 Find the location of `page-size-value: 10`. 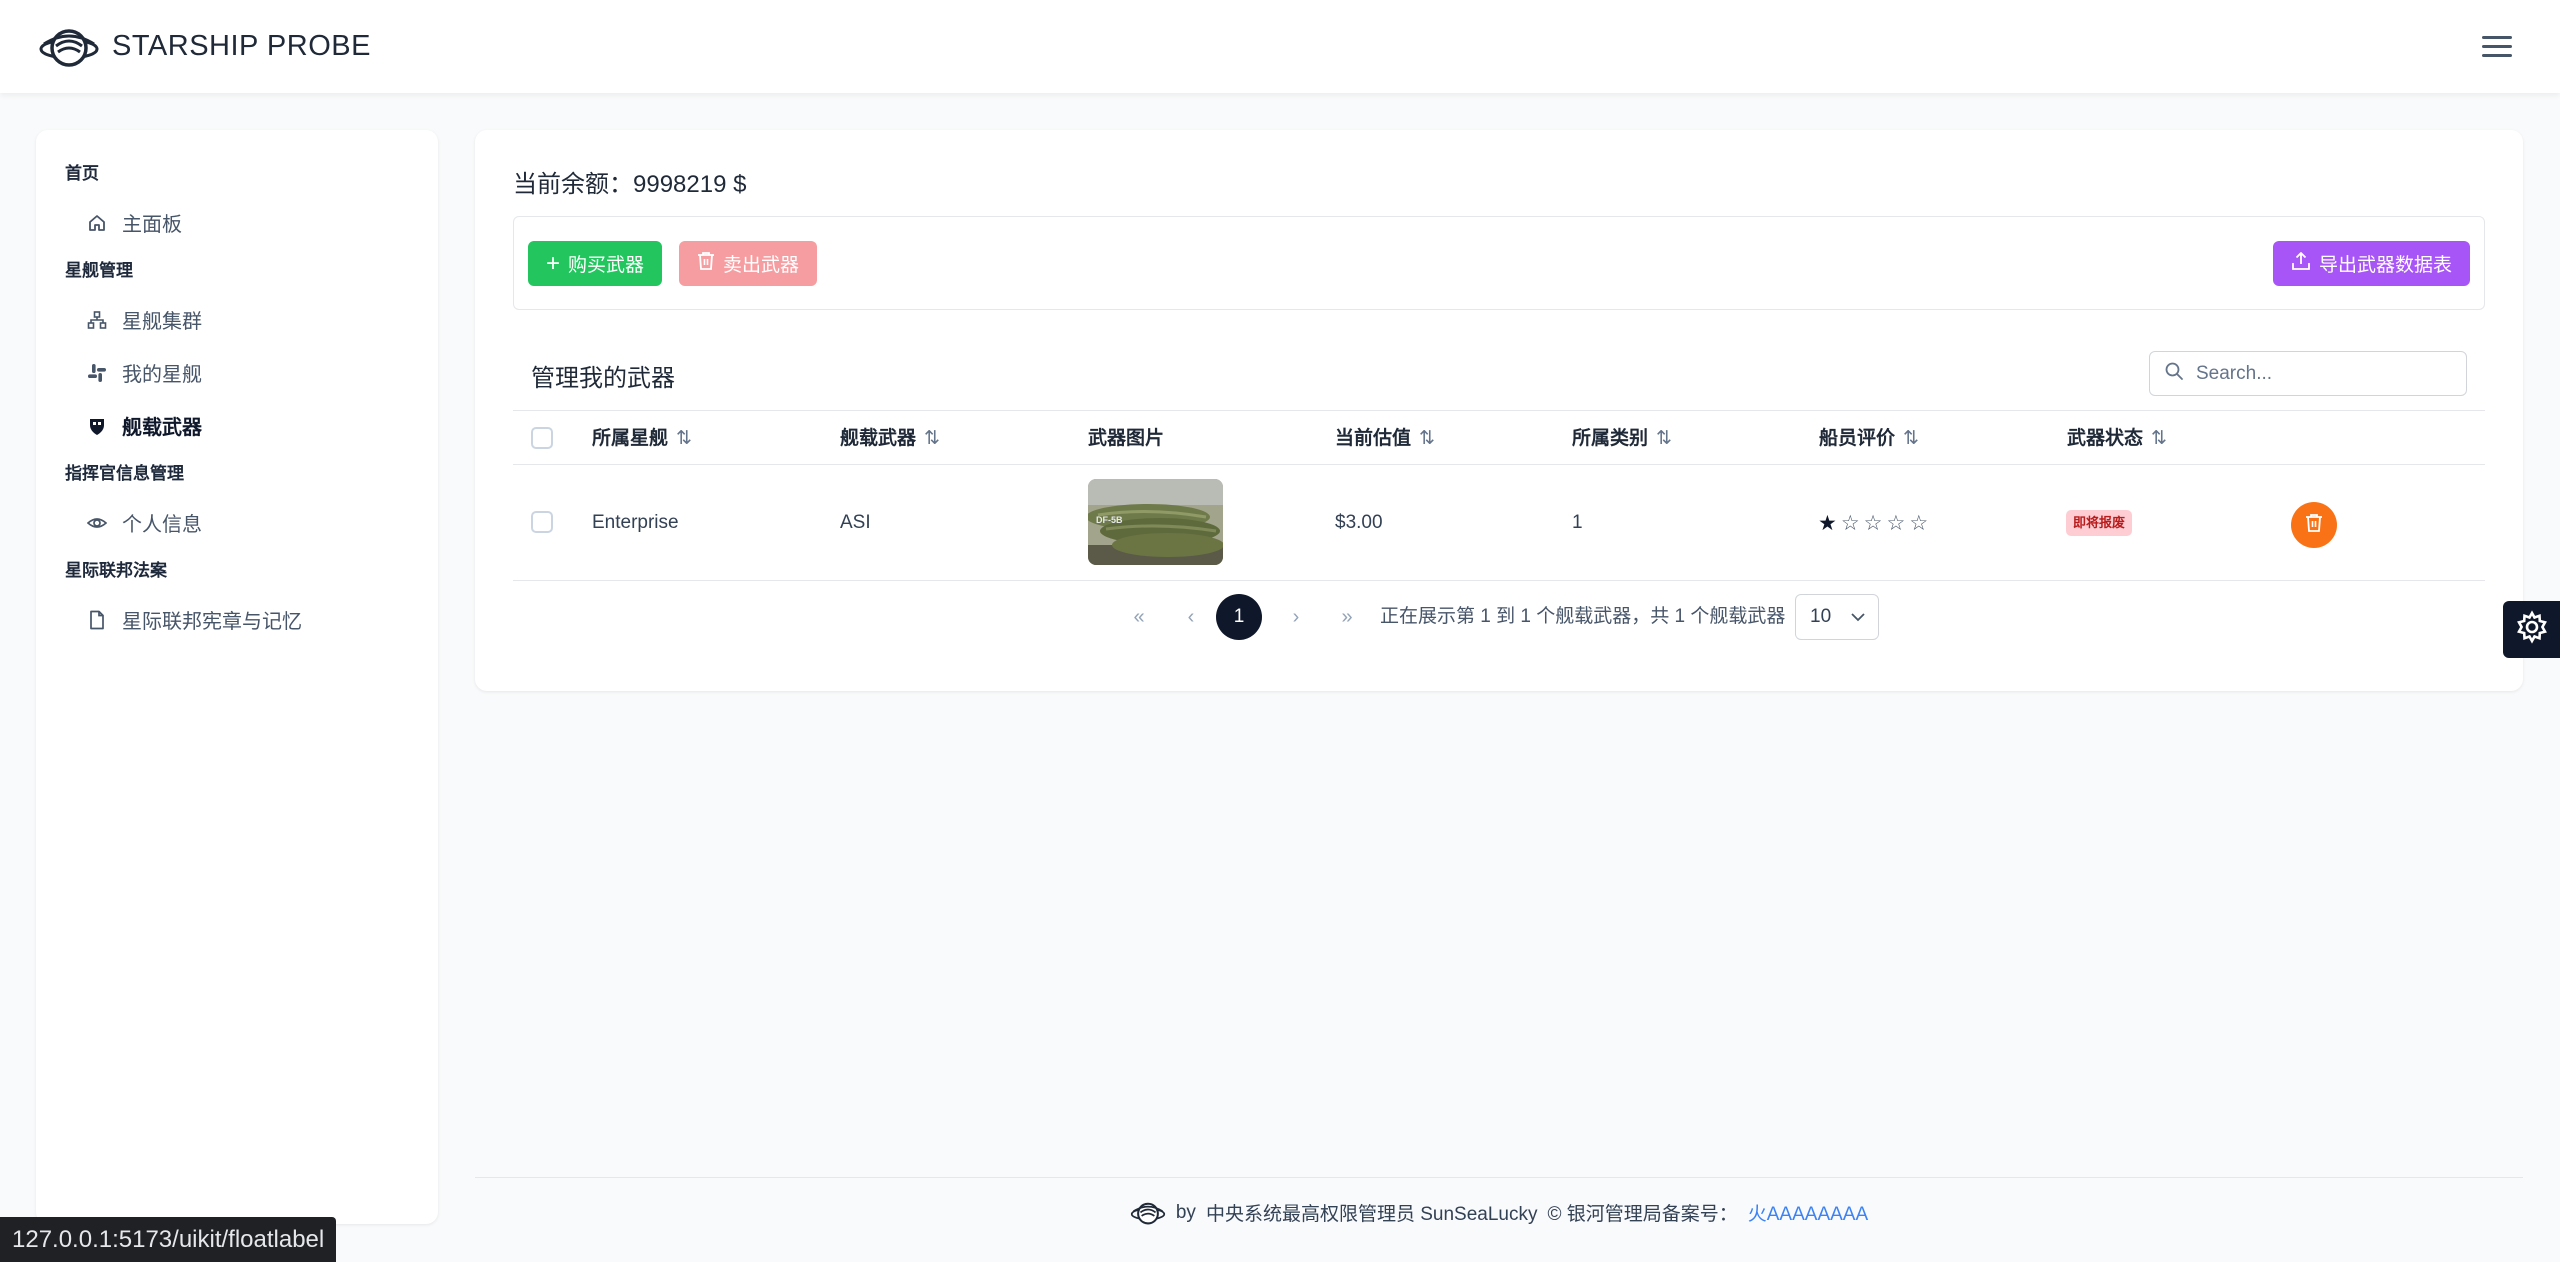

page-size-value: 10 is located at coordinates (1821, 616).